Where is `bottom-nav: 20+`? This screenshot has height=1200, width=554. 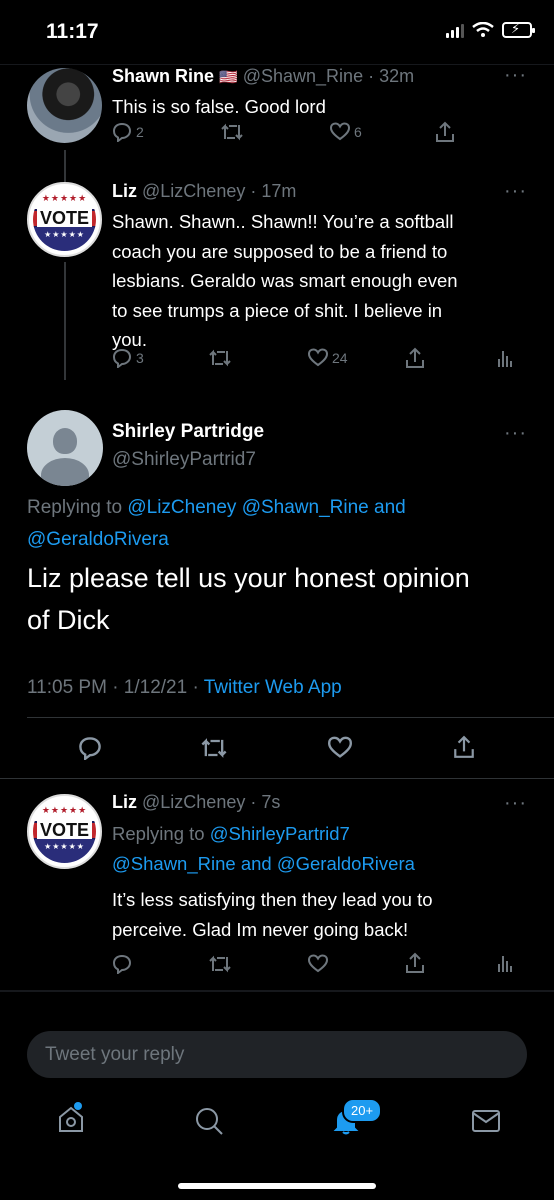
bottom-nav: 20+ is located at coordinates (277, 1124).